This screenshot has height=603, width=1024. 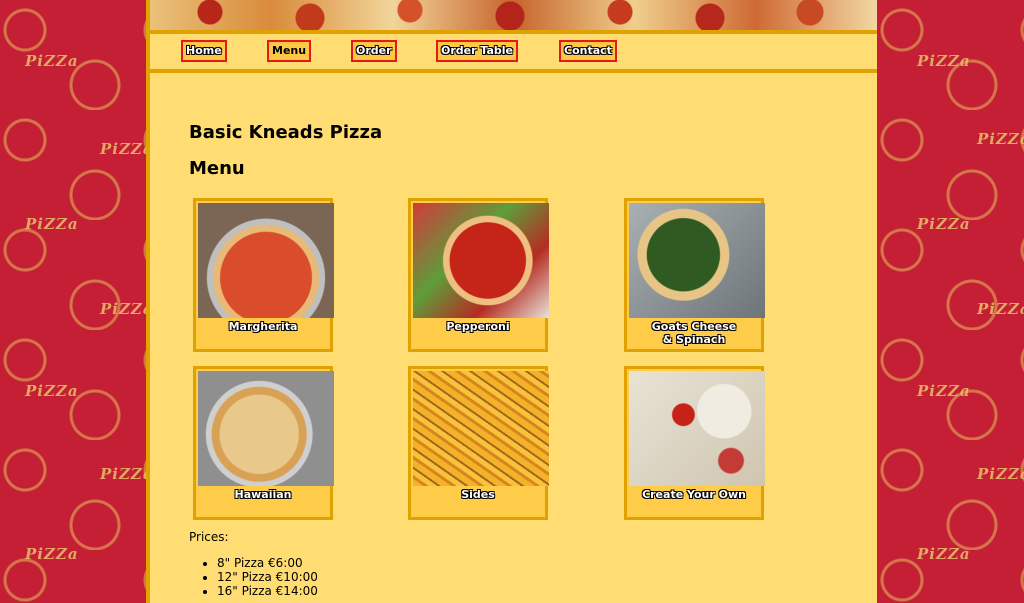 I want to click on menu-card-label: Hawaiian, so click(x=263, y=494).